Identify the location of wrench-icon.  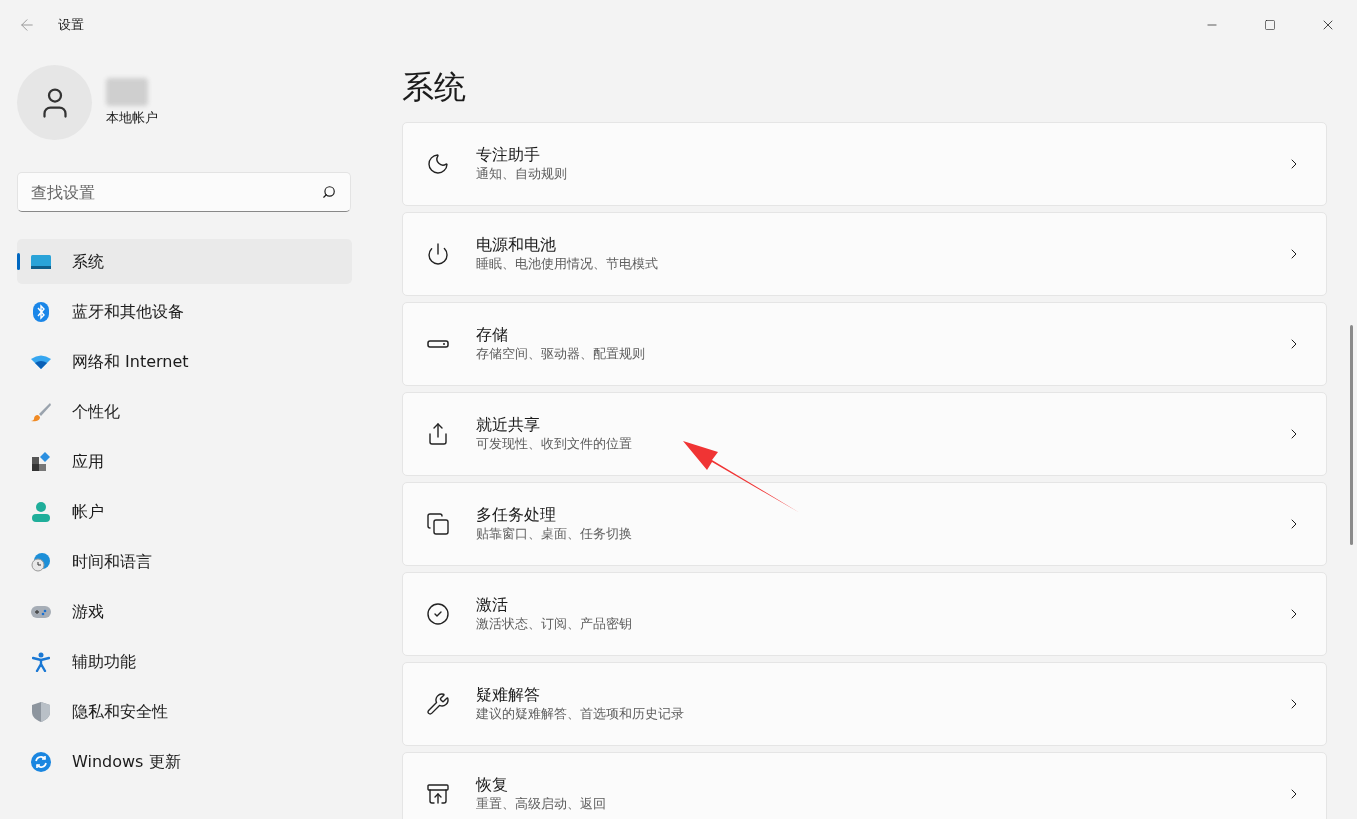
(438, 704).